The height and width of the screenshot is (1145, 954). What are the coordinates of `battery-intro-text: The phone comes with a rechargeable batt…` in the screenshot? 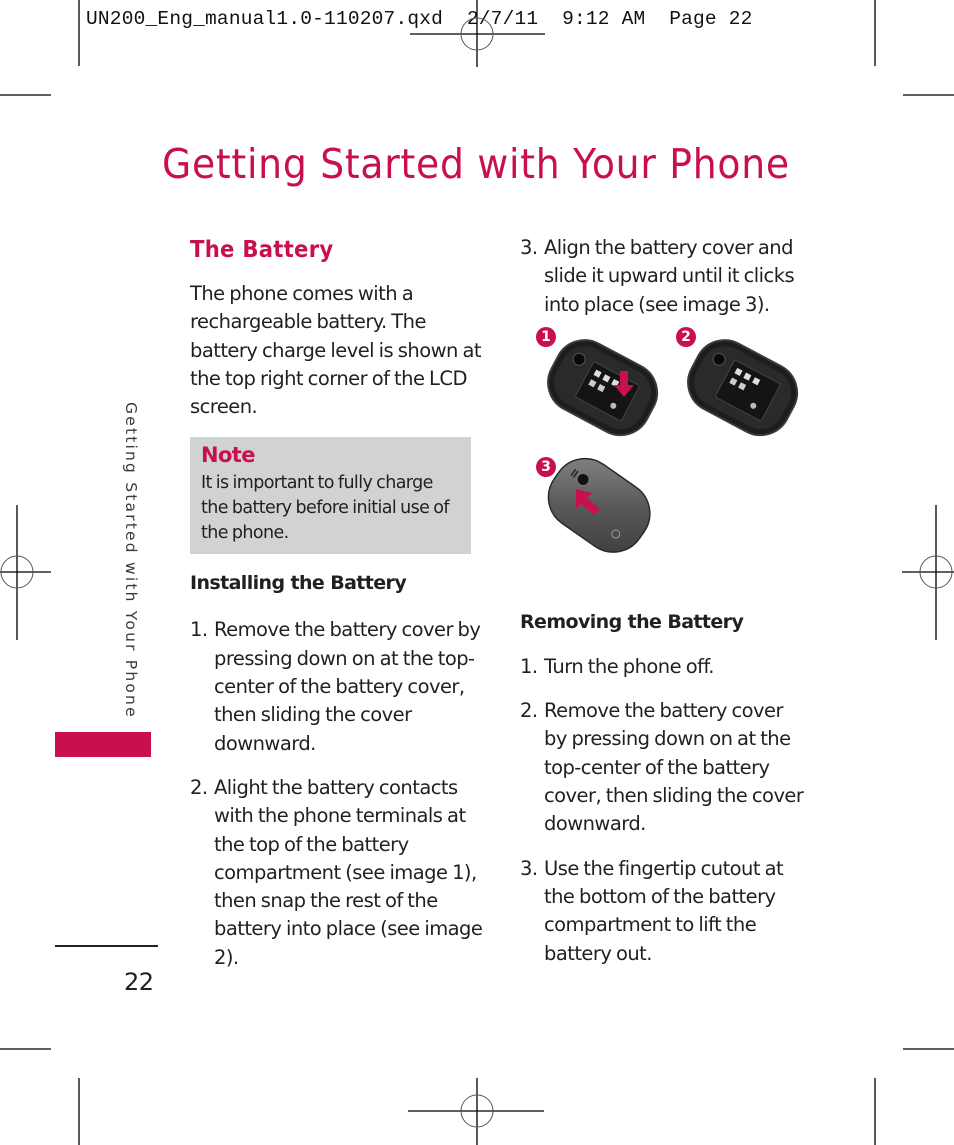 It's located at (336, 350).